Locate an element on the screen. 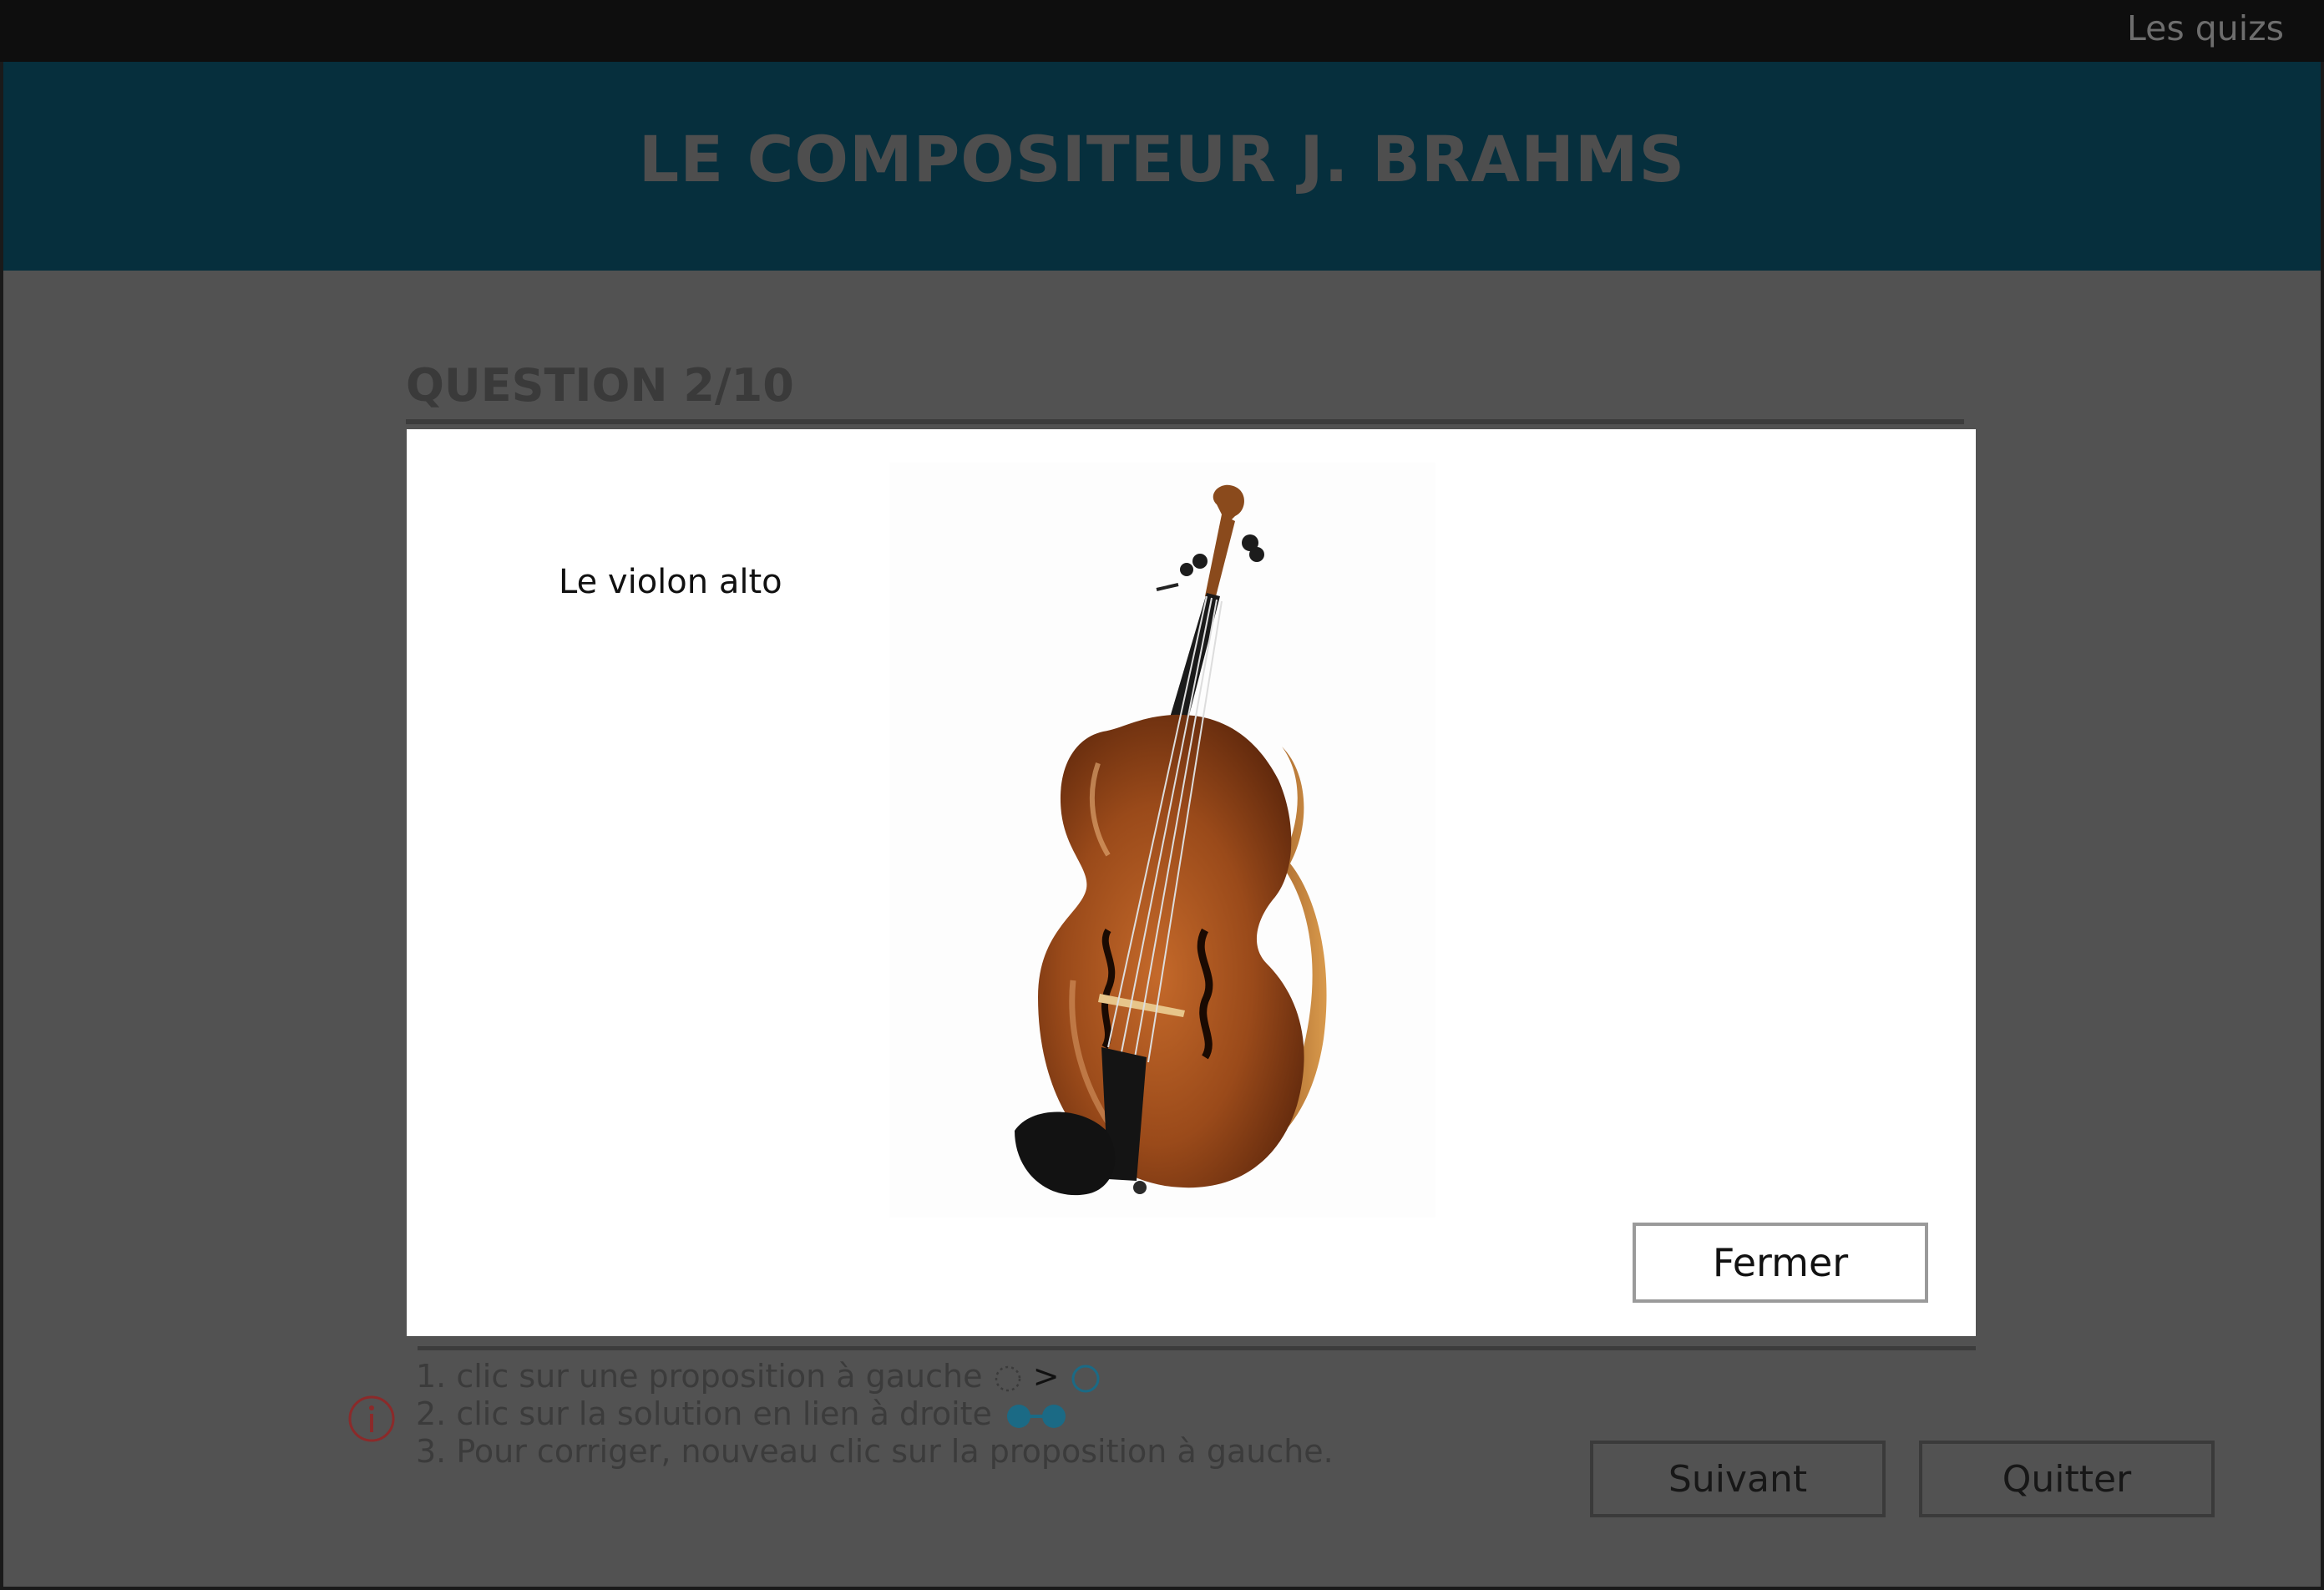 This screenshot has height=1590, width=2324. divider-top is located at coordinates (1185, 421).